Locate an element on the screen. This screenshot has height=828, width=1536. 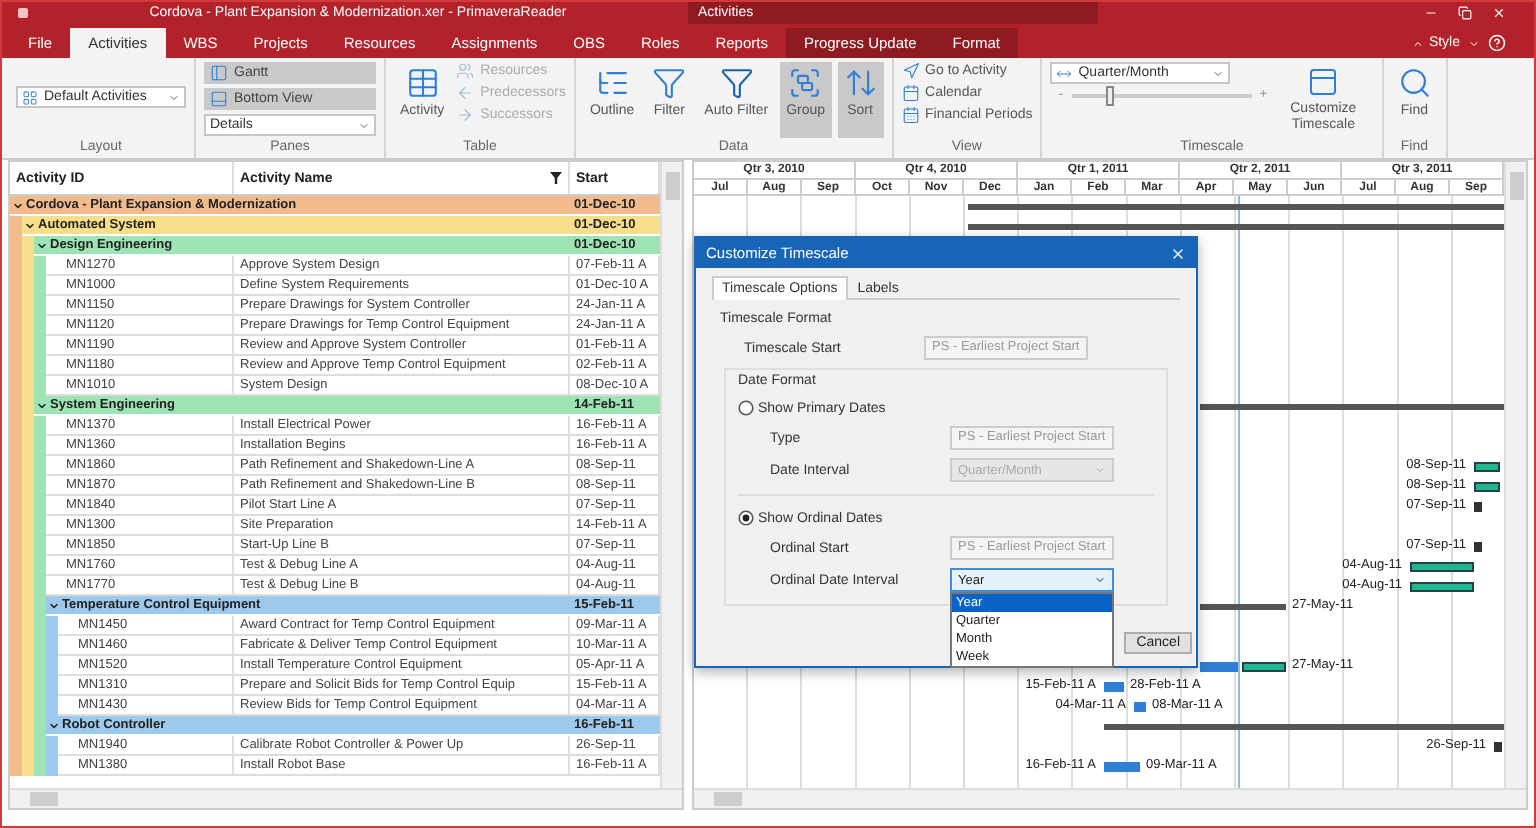
slider-thumb is located at coordinates (1109, 95).